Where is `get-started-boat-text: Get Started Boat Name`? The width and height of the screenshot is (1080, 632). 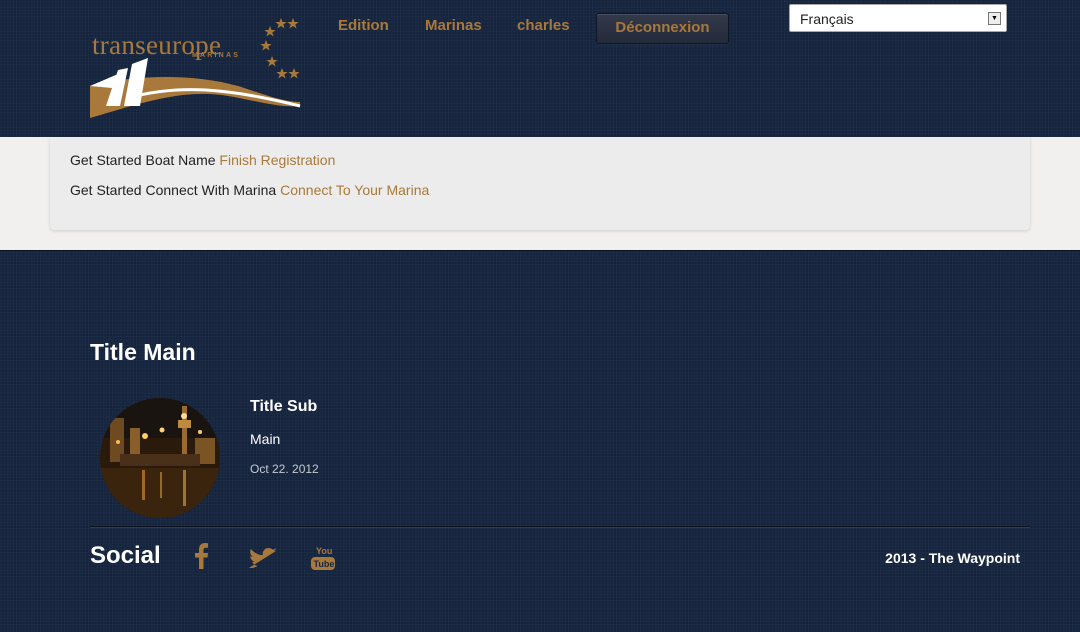
get-started-boat-text: Get Started Boat Name is located at coordinates (143, 160).